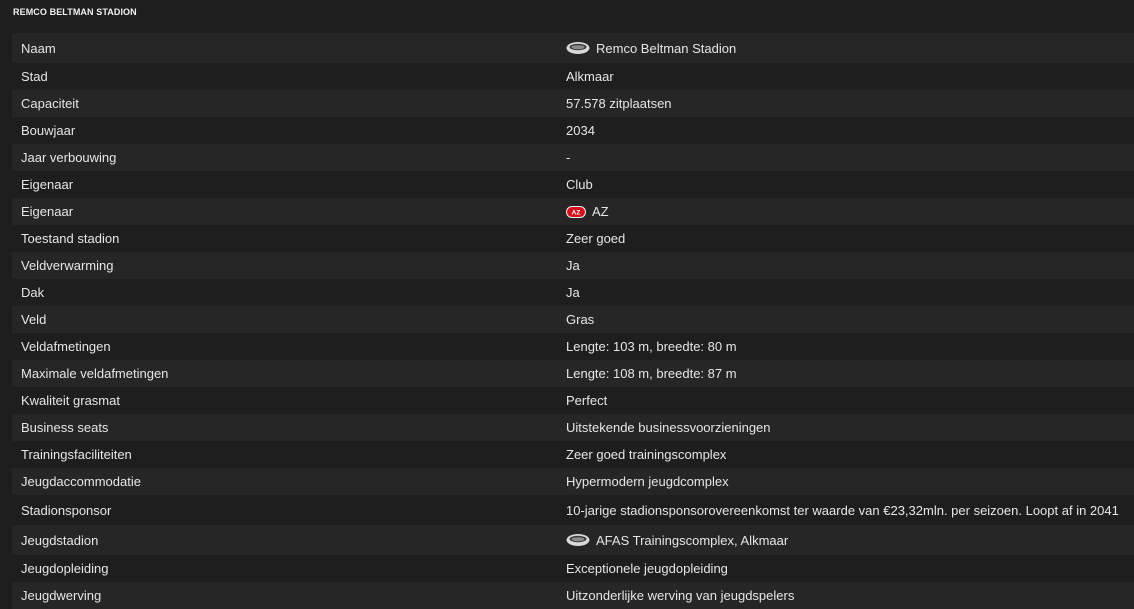 This screenshot has width=1134, height=609. Describe the element at coordinates (579, 184) in the screenshot. I see `row-value: Club` at that location.